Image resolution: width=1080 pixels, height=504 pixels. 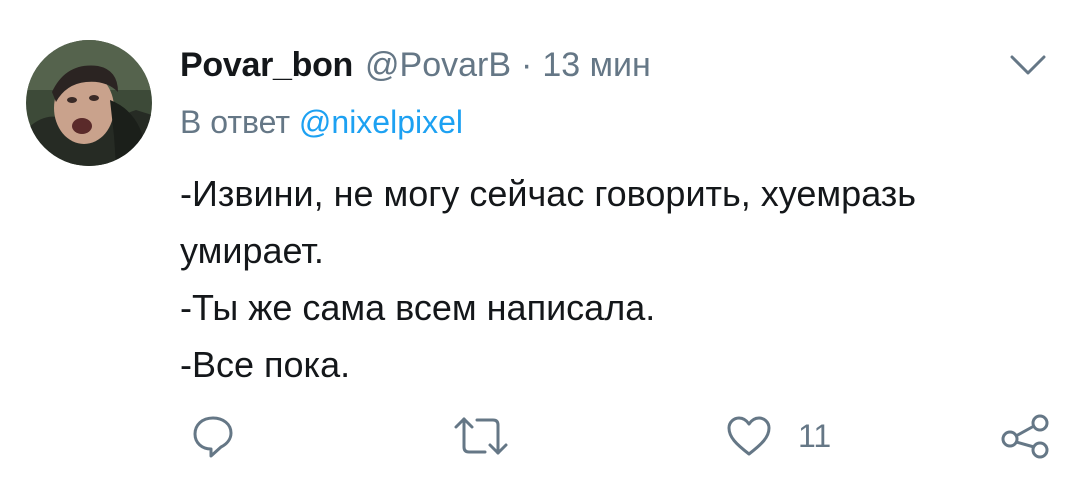 I want to click on retweet-icon, so click(x=481, y=436).